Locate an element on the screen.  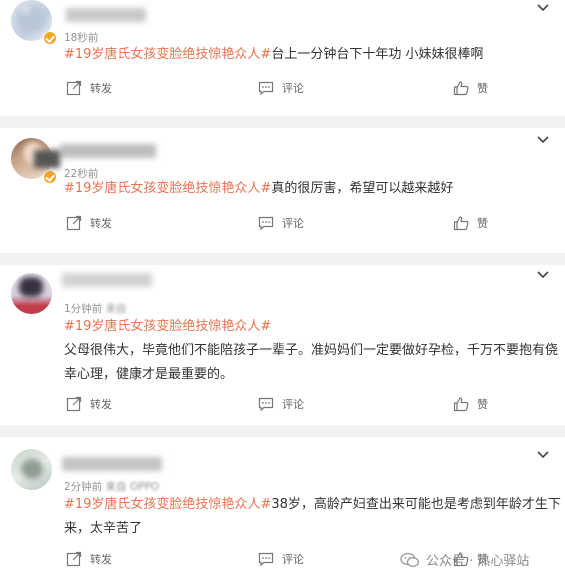
post-time: 18秒前 is located at coordinates (81, 38).